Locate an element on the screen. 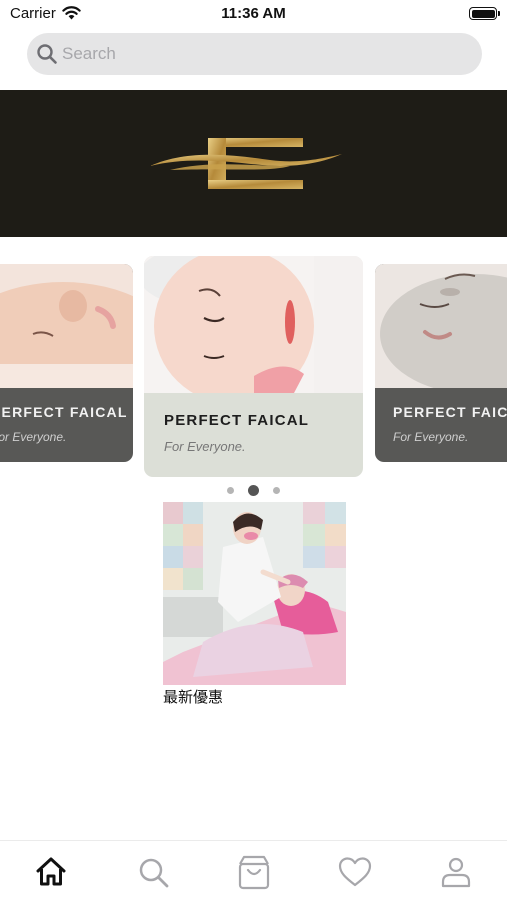 The height and width of the screenshot is (900, 507). tab-profile is located at coordinates (456, 872).